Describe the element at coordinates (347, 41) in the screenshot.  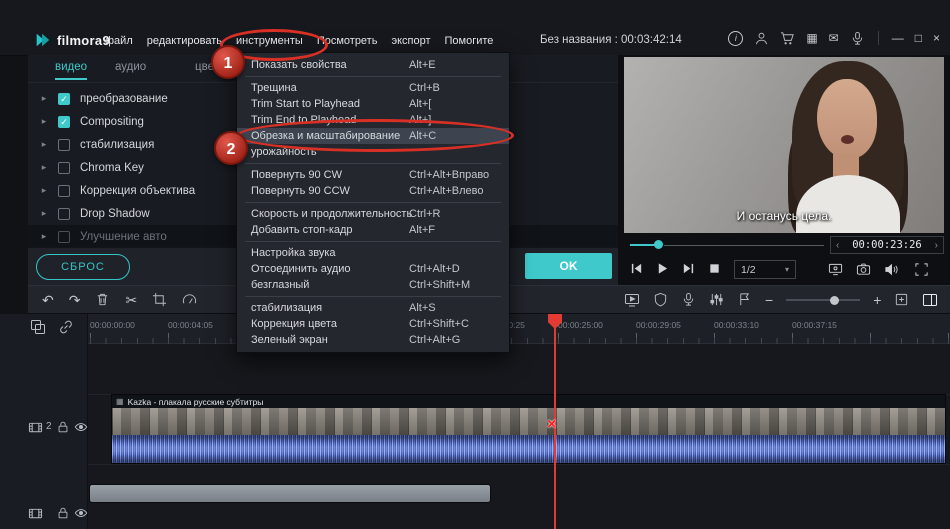
I see `menu-view: Посмотреть` at that location.